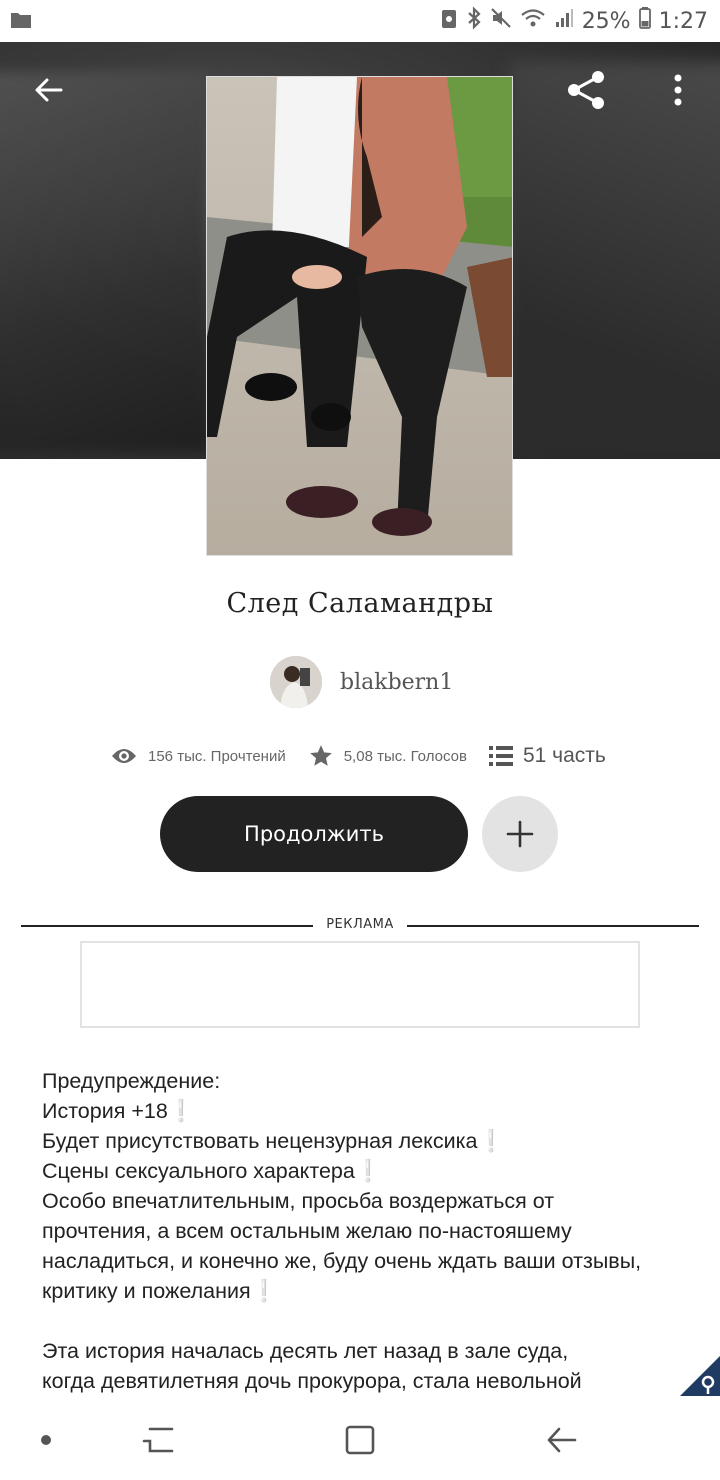 Image resolution: width=720 pixels, height=1480 pixels. I want to click on status-bar: 25% 1:27, so click(360, 21).